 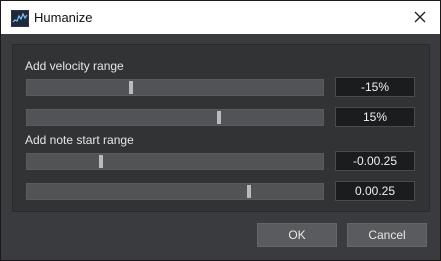 What do you see at coordinates (375, 87) in the screenshot?
I see `velocity-min-field: -15%` at bounding box center [375, 87].